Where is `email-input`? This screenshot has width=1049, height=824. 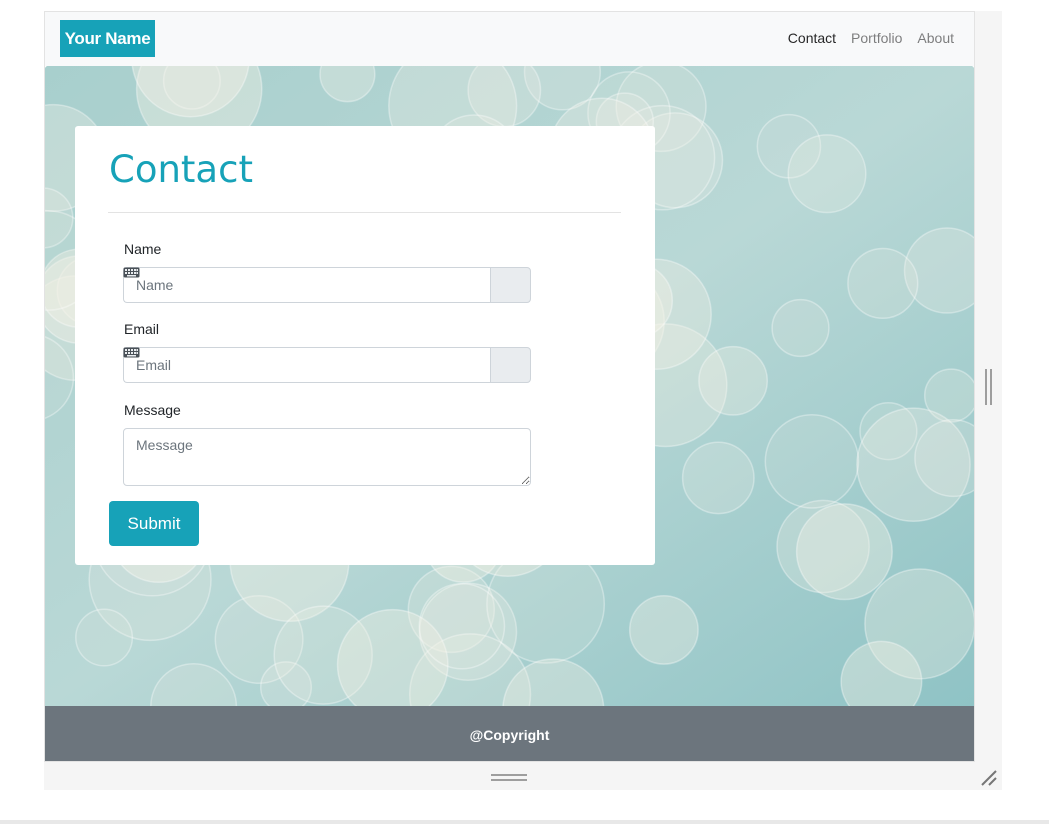 email-input is located at coordinates (306, 365).